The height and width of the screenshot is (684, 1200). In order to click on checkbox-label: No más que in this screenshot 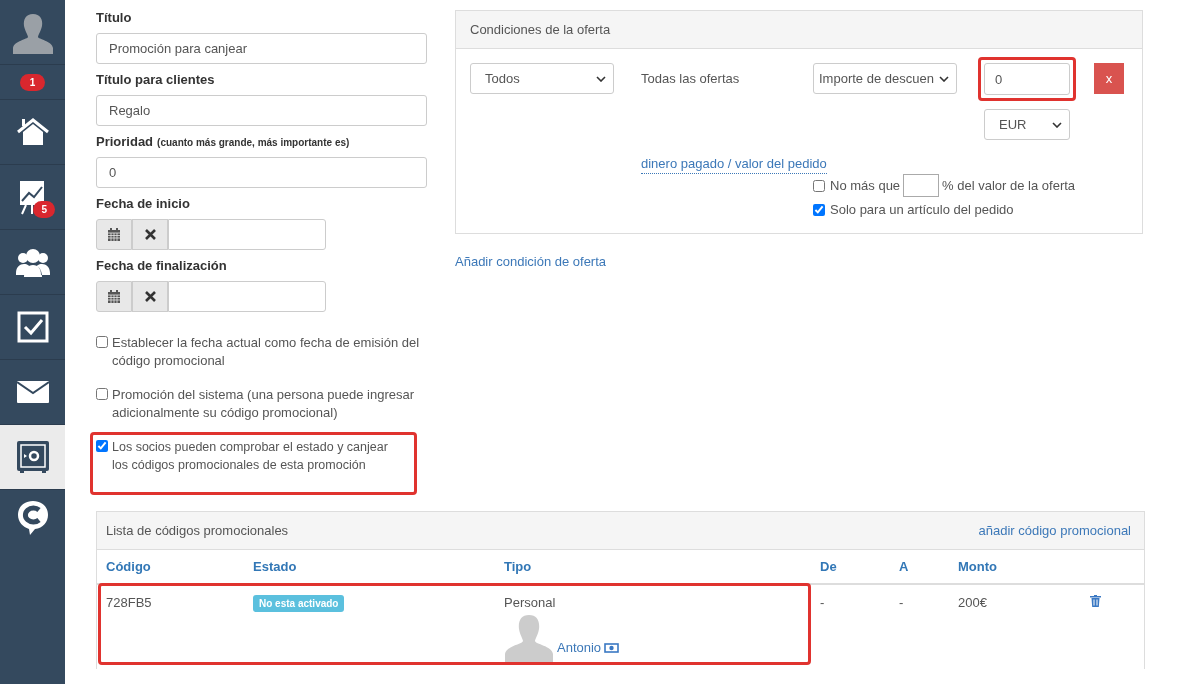, I will do `click(865, 185)`.